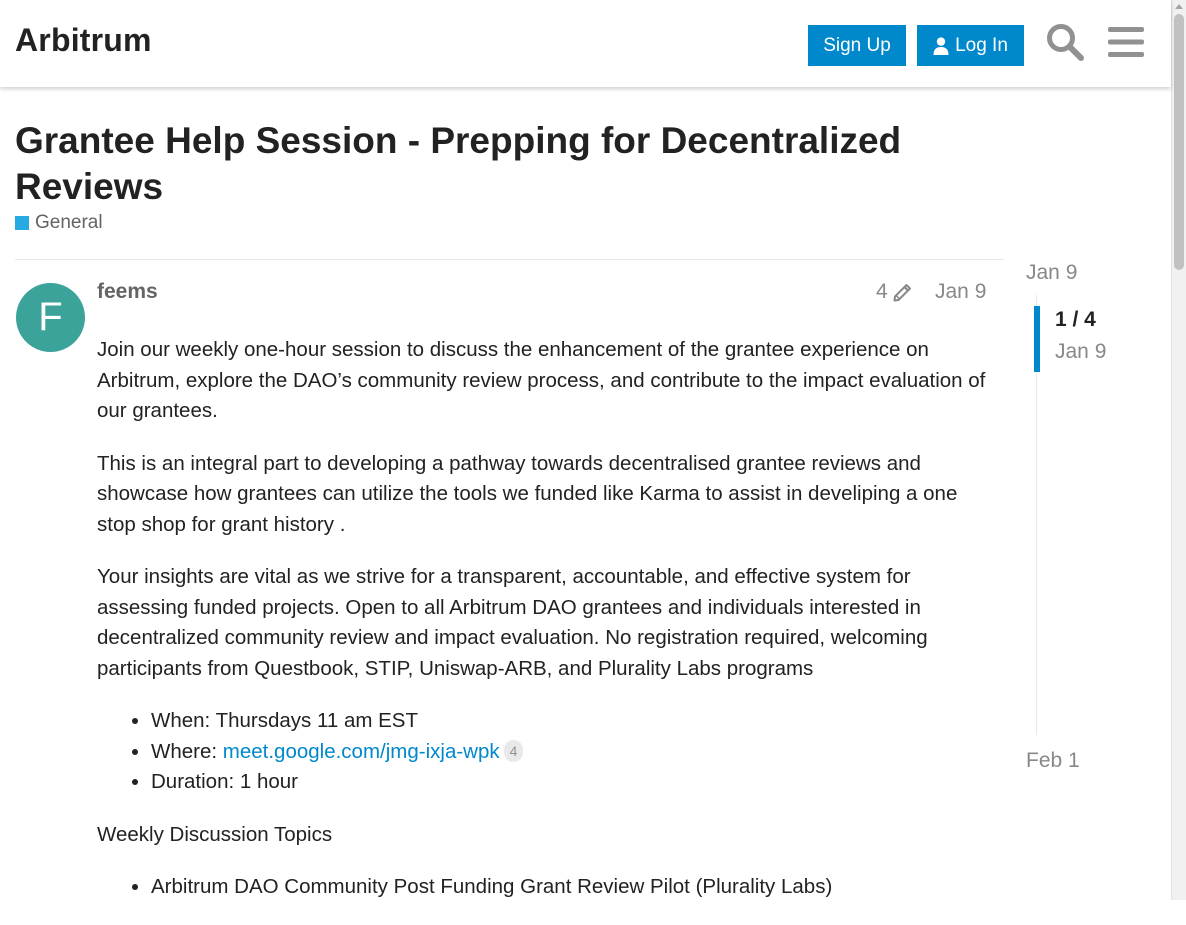 This screenshot has height=925, width=1186. I want to click on avatar: F, so click(50, 317).